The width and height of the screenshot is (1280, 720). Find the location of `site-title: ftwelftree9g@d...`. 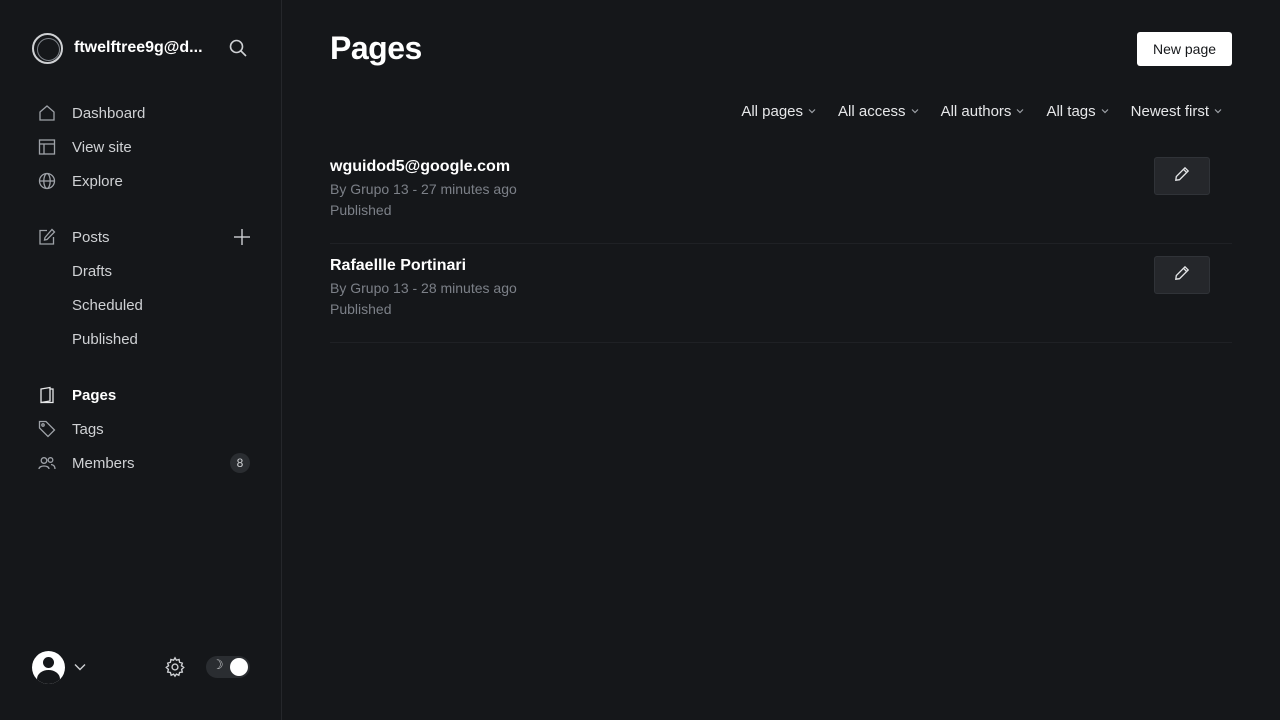

site-title: ftwelftree9g@d... is located at coordinates (140, 48).